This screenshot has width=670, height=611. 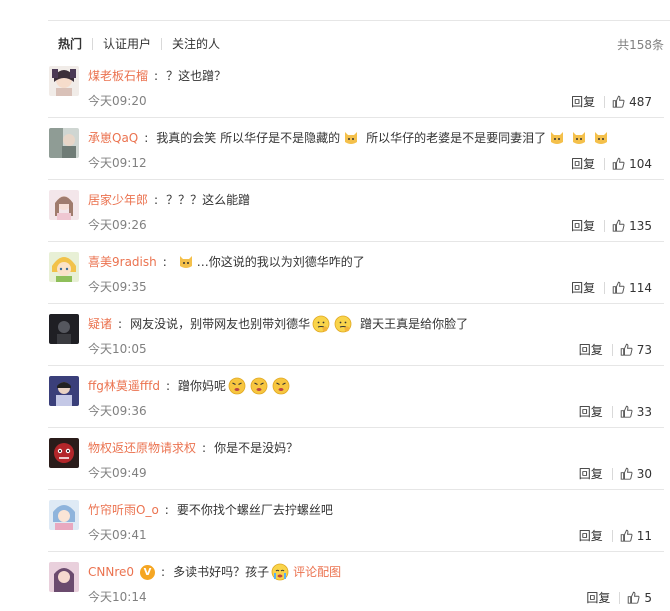 What do you see at coordinates (640, 163) in the screenshot?
I see `like-count: 104` at bounding box center [640, 163].